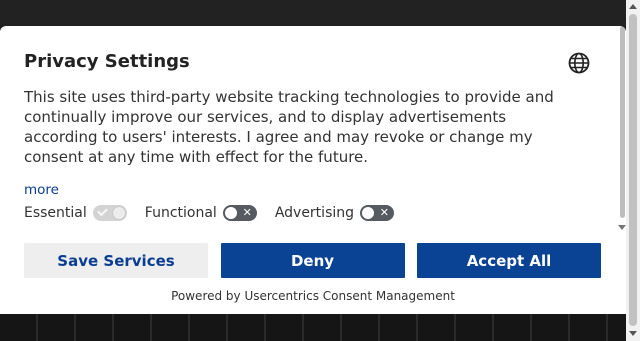 The height and width of the screenshot is (341, 640). I want to click on toggle-advertising: Advertising ✕, so click(334, 213).